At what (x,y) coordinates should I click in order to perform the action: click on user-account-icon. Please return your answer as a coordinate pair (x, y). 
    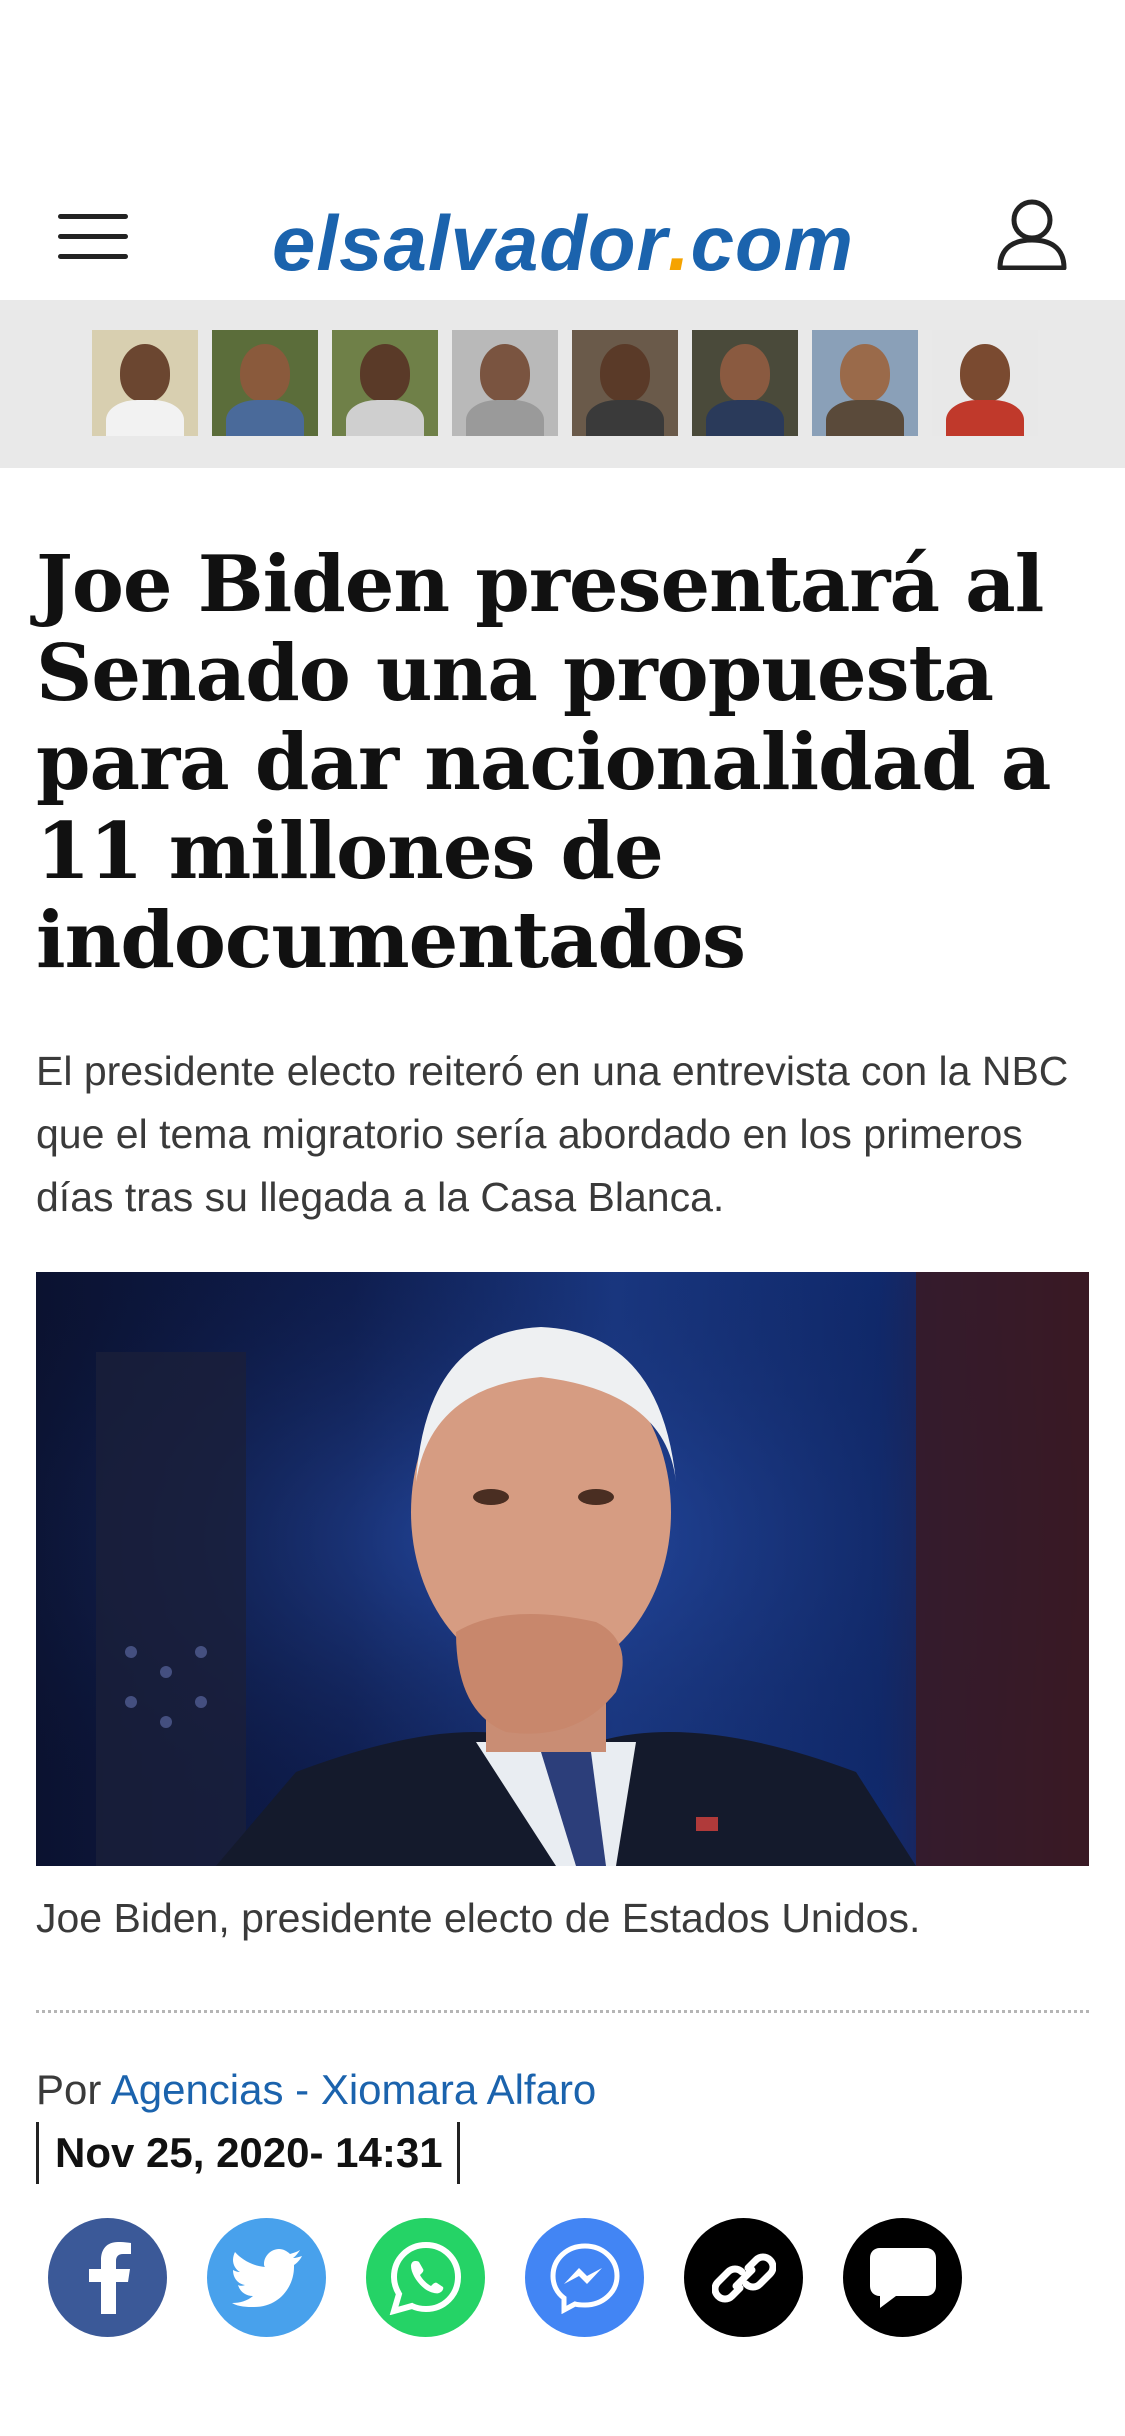
    Looking at the image, I should click on (1032, 234).